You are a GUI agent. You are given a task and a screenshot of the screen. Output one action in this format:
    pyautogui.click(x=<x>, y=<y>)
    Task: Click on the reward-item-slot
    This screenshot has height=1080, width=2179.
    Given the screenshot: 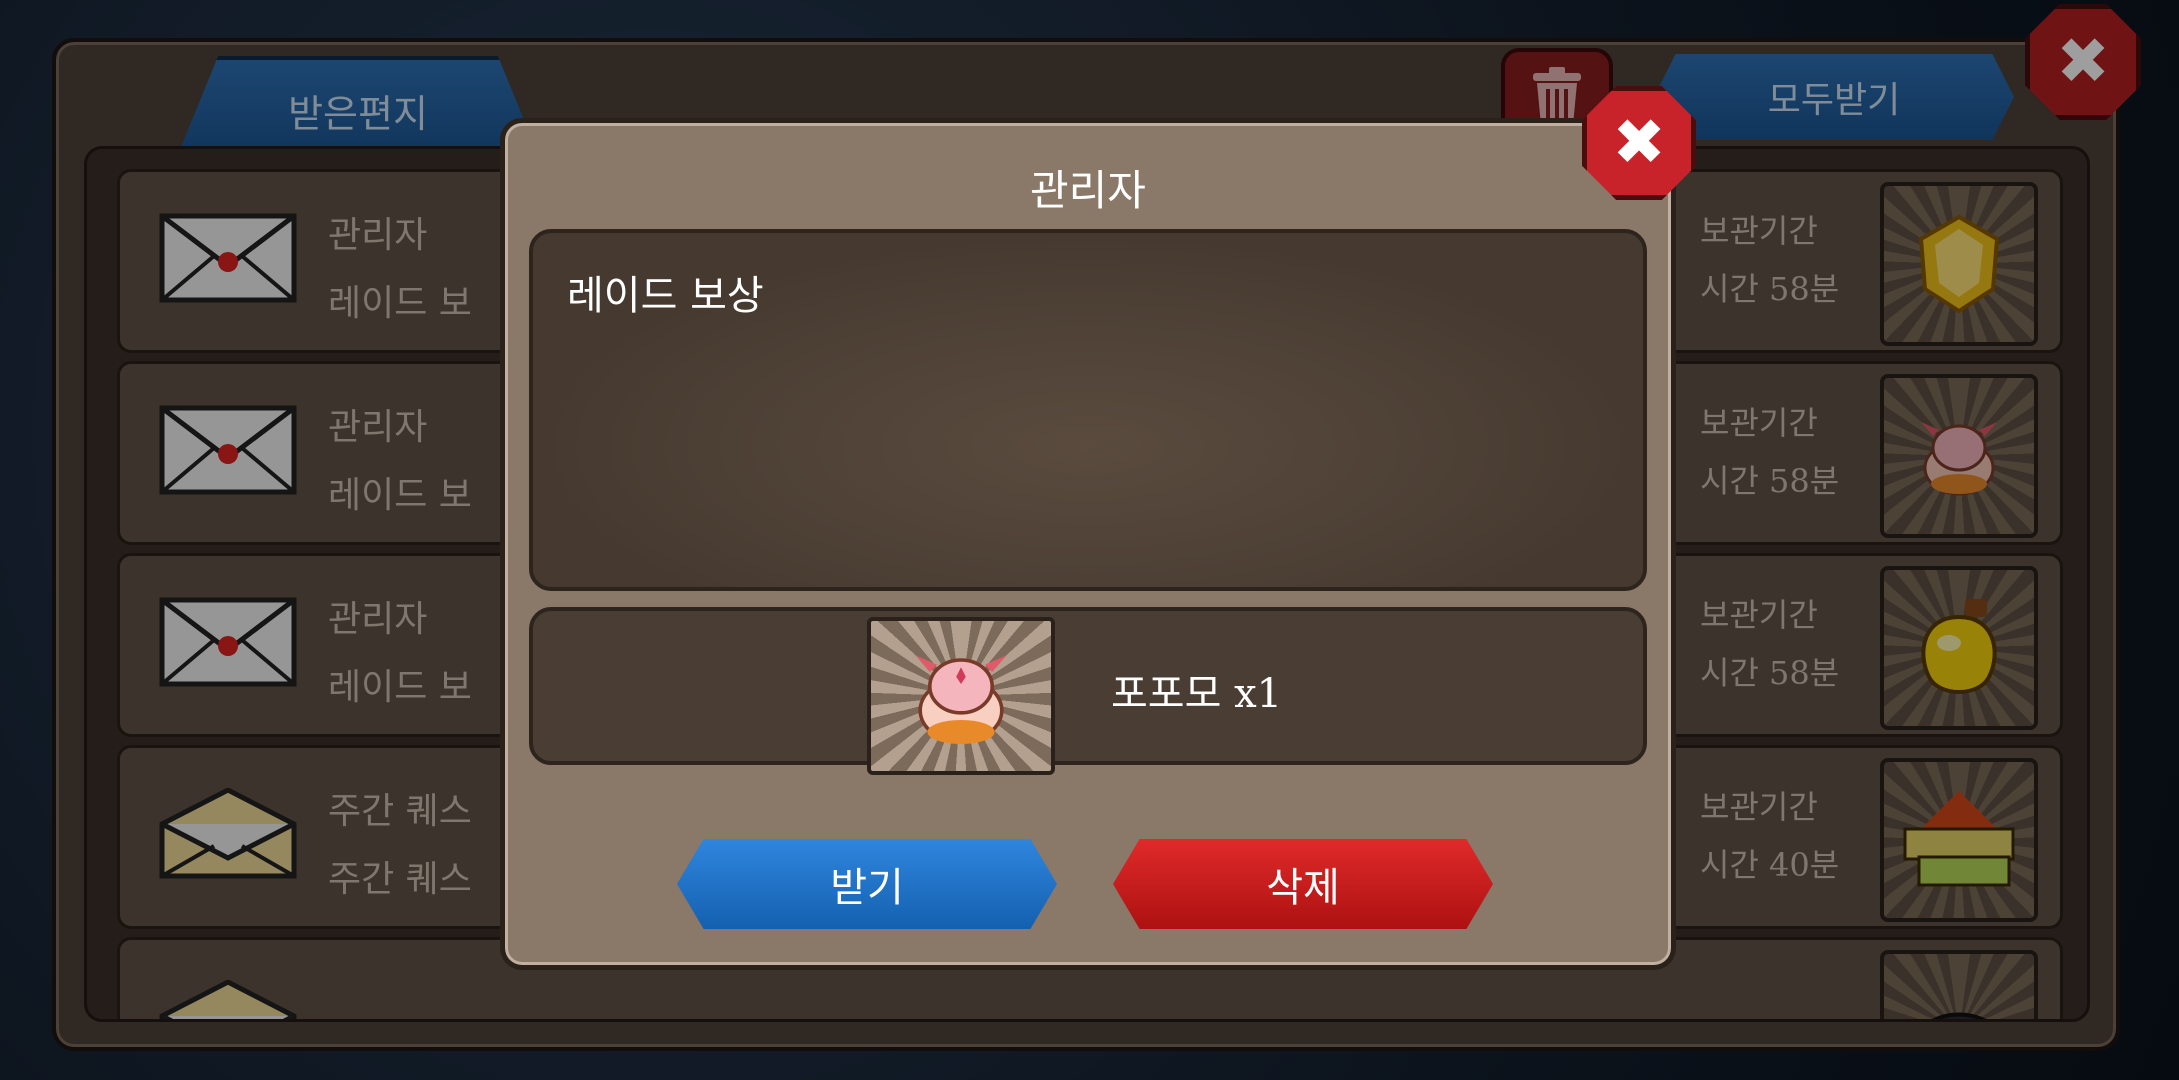 What is the action you would take?
    pyautogui.click(x=961, y=696)
    